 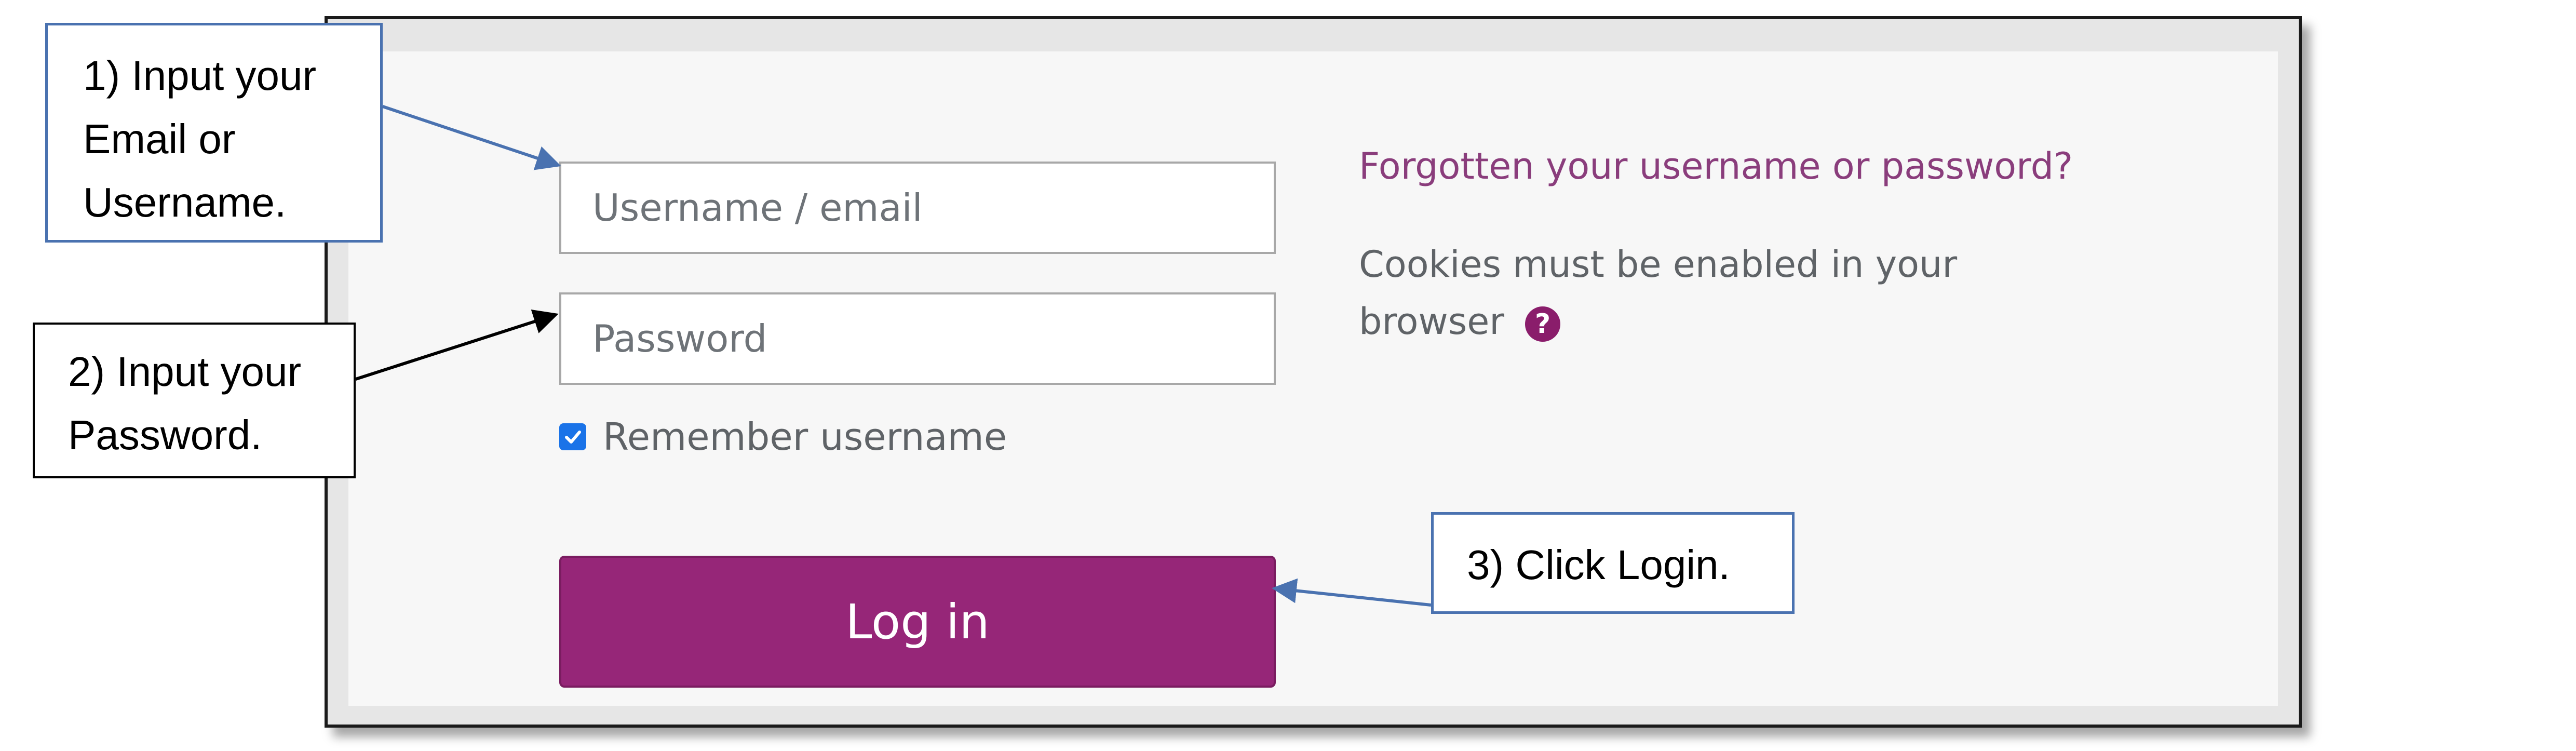 I want to click on arrow-to-login, so click(x=1352, y=592).